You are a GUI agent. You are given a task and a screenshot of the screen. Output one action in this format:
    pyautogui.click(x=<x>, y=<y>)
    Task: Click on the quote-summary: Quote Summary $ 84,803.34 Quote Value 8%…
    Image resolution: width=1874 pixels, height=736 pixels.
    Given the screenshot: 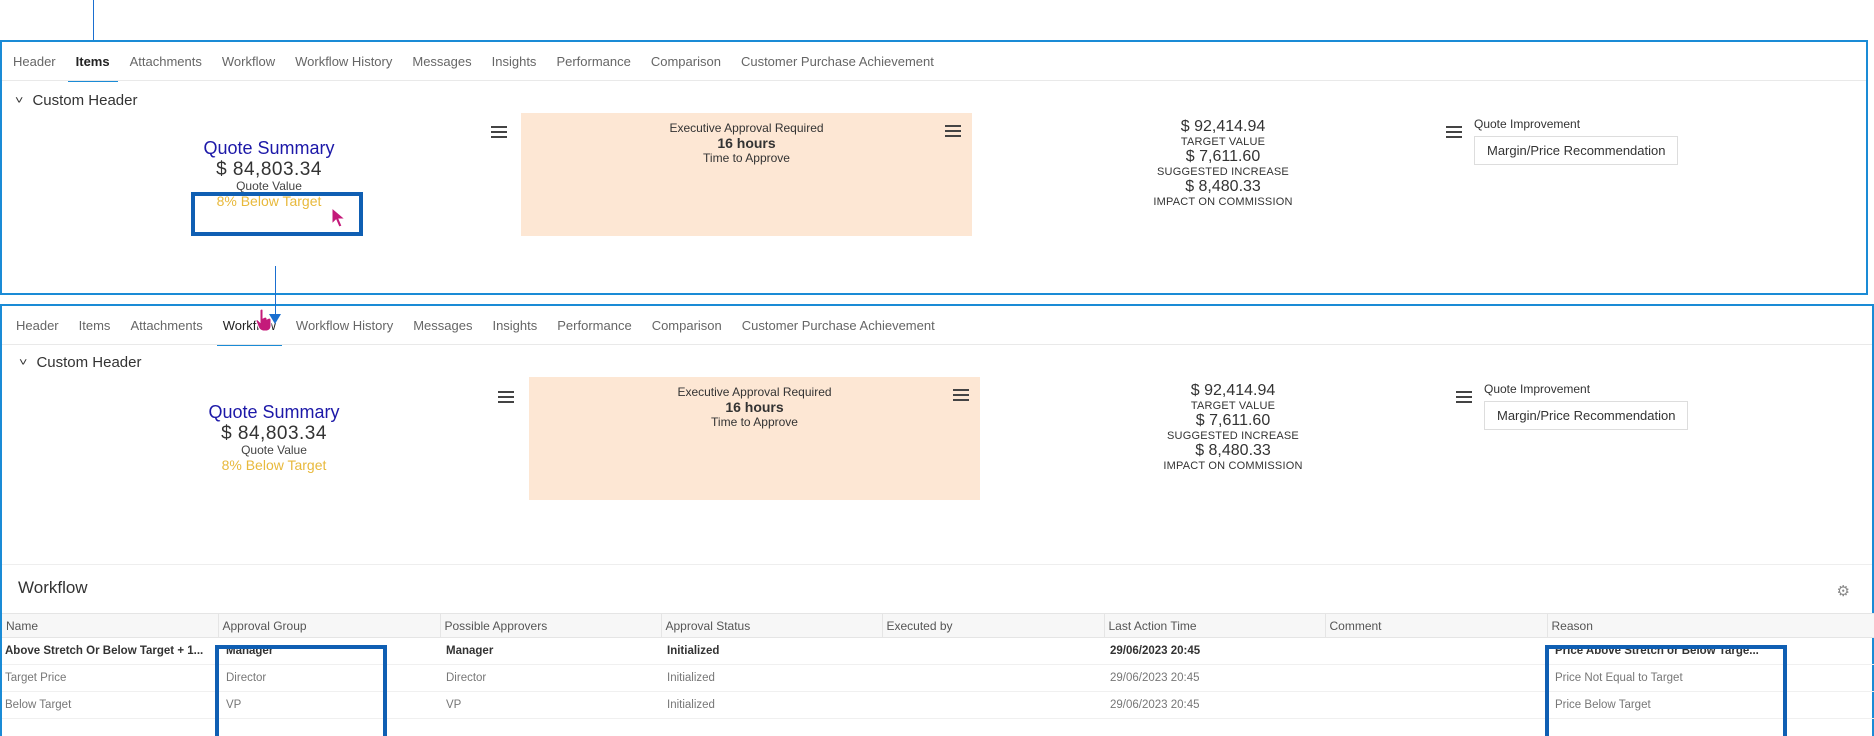 What is the action you would take?
    pyautogui.click(x=274, y=437)
    